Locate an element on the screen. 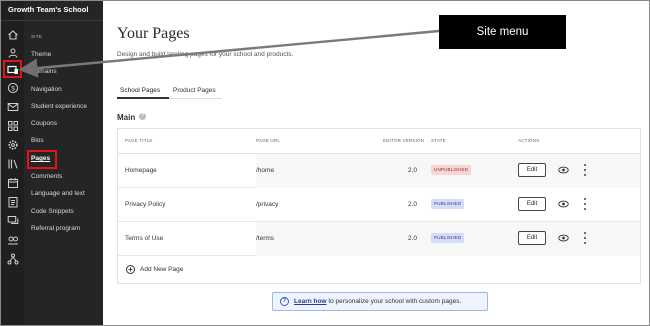 Image resolution: width=650 pixels, height=326 pixels. col-state: STATE is located at coordinates (438, 140).